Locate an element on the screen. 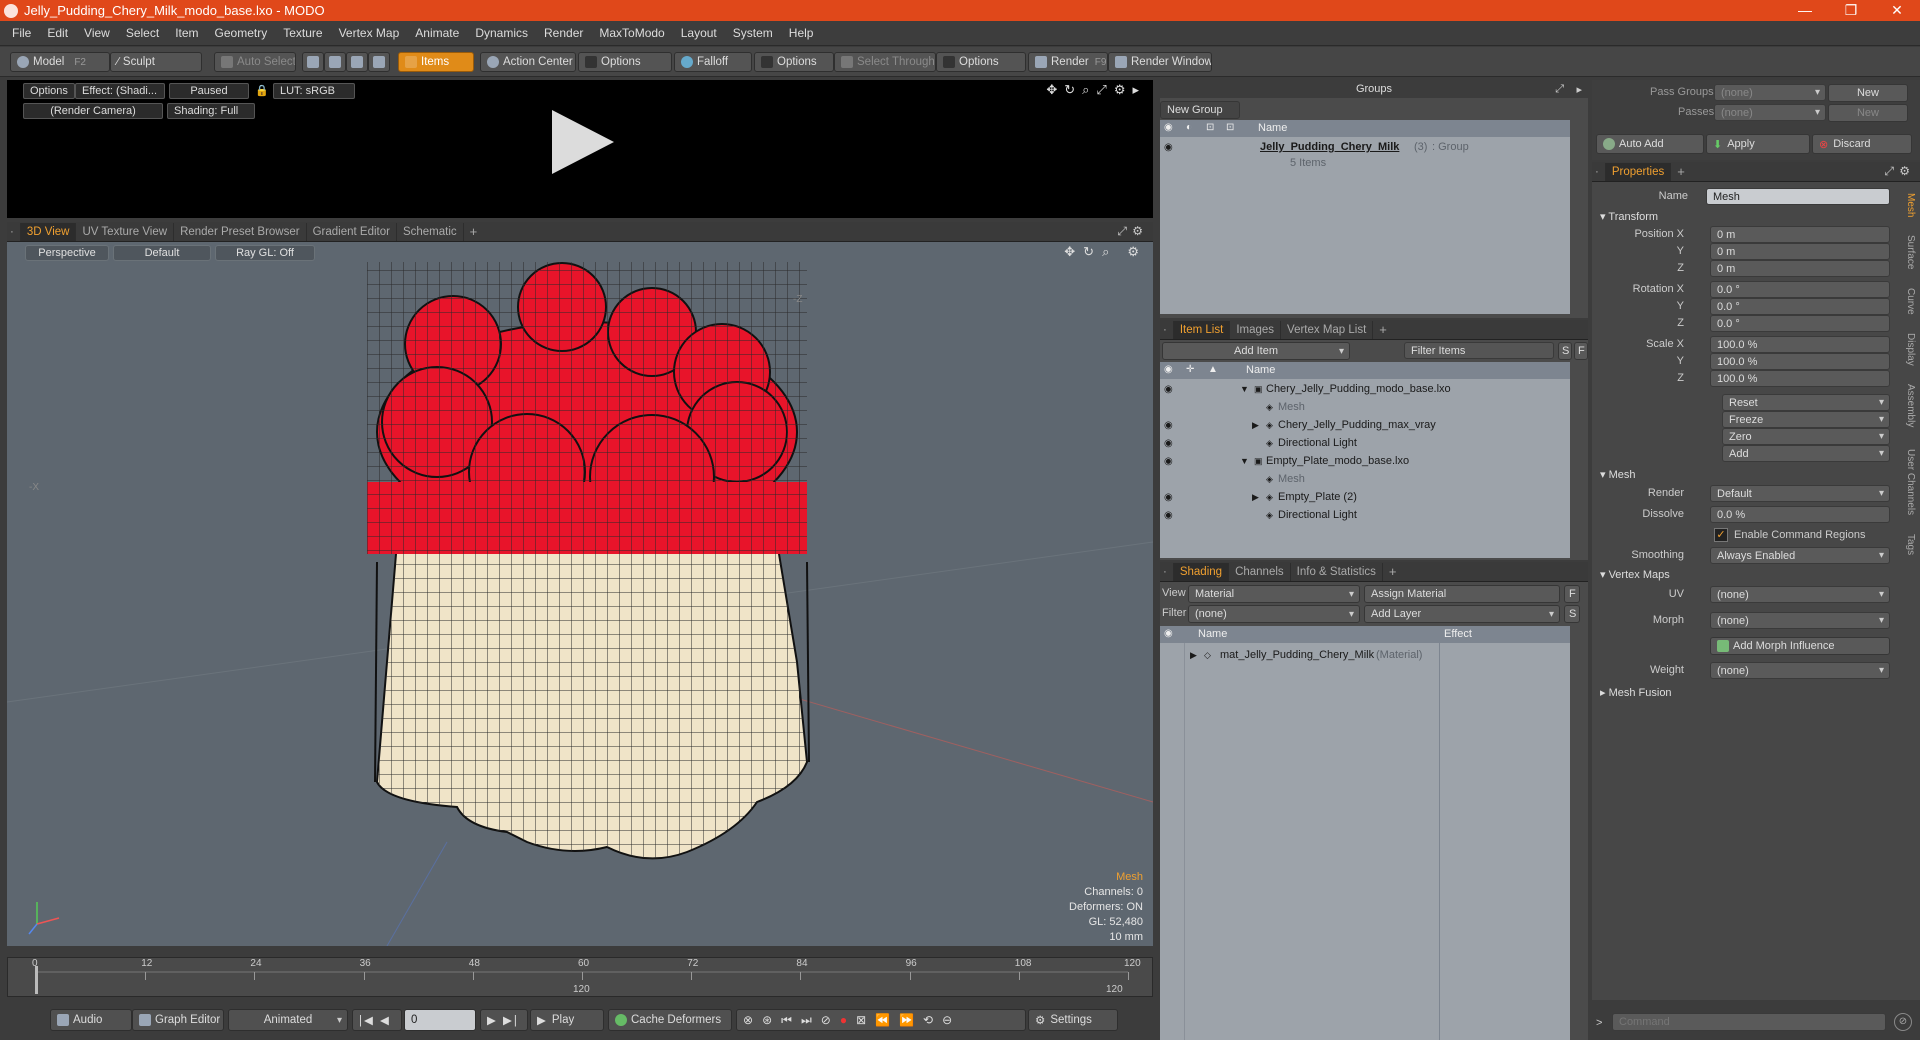 This screenshot has width=1920, height=1040. select-toggle-icon: ⊡ is located at coordinates (1230, 127).